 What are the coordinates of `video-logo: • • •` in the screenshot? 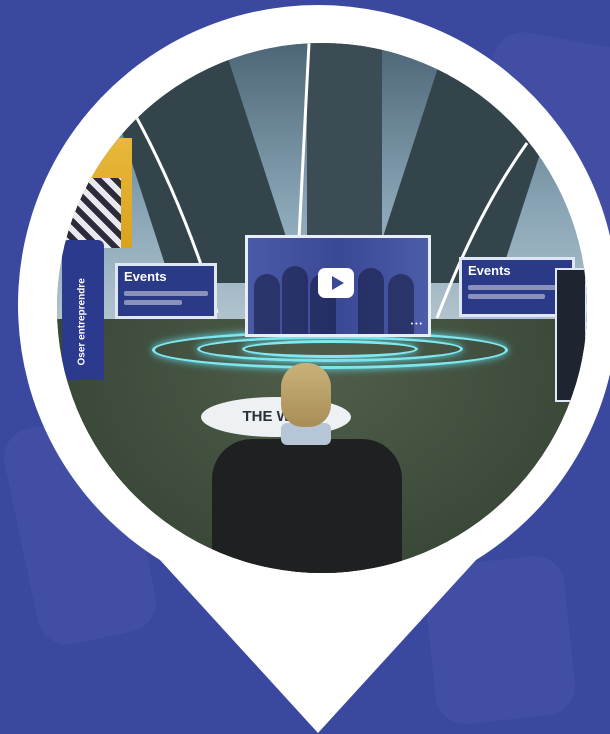 It's located at (416, 324).